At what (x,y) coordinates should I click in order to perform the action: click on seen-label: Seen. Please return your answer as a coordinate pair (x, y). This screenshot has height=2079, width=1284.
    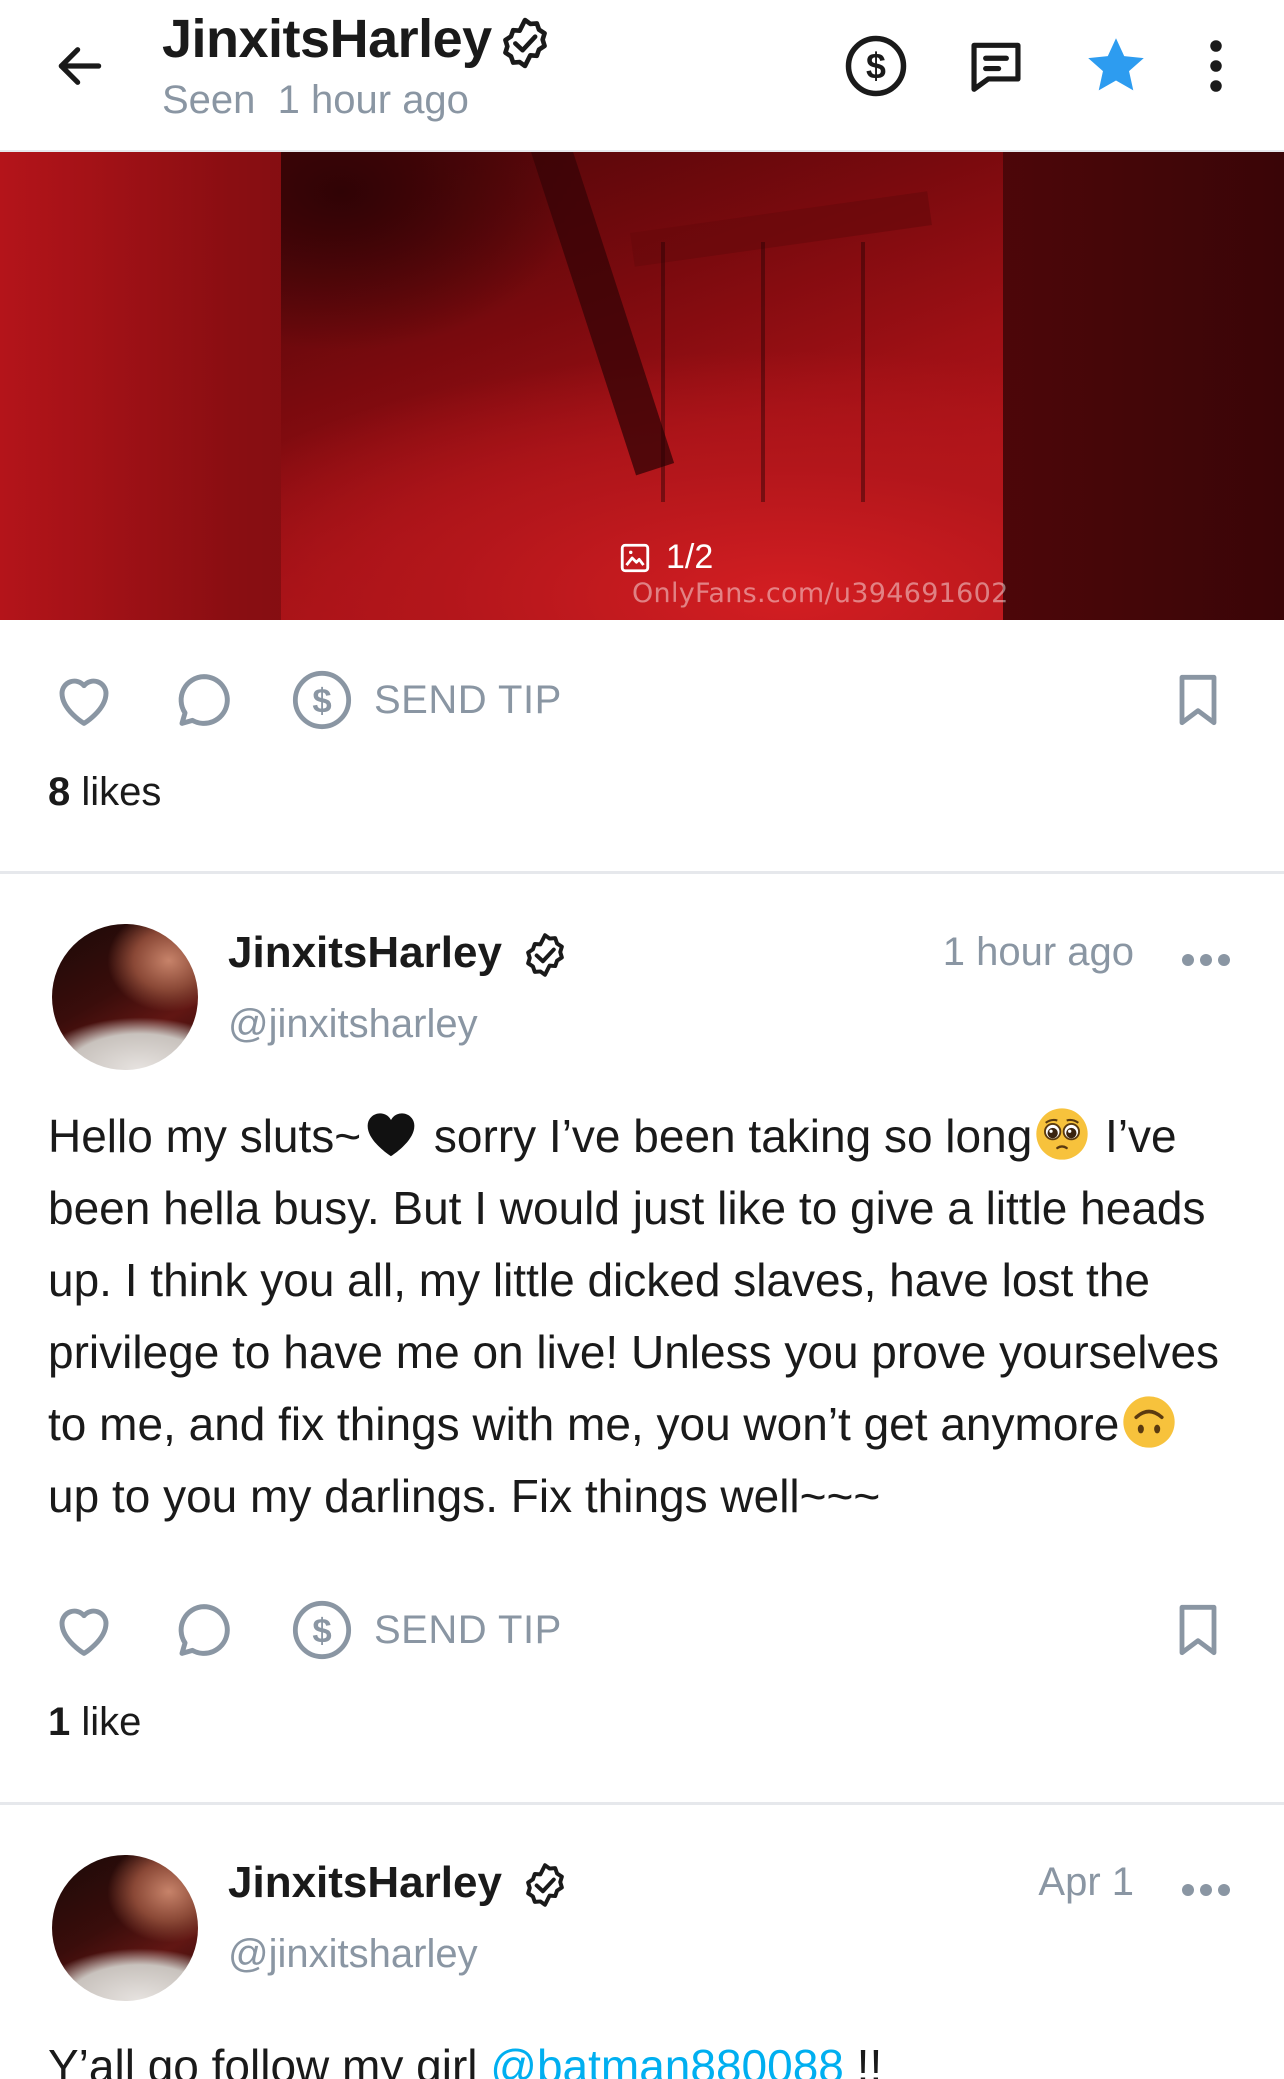
    Looking at the image, I should click on (209, 100).